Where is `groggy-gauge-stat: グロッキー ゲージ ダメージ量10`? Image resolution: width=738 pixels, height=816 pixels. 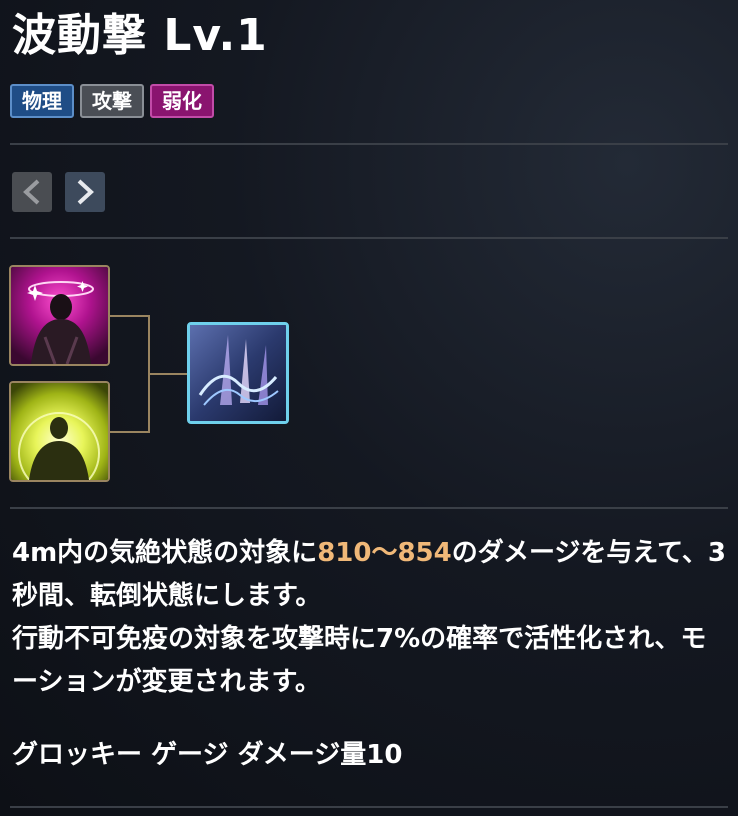
groggy-gauge-stat: グロッキー ゲージ ダメージ量10 is located at coordinates (207, 755).